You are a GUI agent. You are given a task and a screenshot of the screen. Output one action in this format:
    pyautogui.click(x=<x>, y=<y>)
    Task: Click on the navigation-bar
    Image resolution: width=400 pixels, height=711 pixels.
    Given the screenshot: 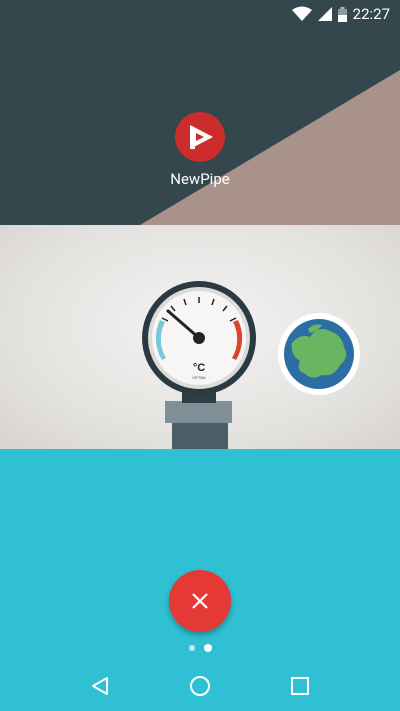 What is the action you would take?
    pyautogui.click(x=200, y=685)
    